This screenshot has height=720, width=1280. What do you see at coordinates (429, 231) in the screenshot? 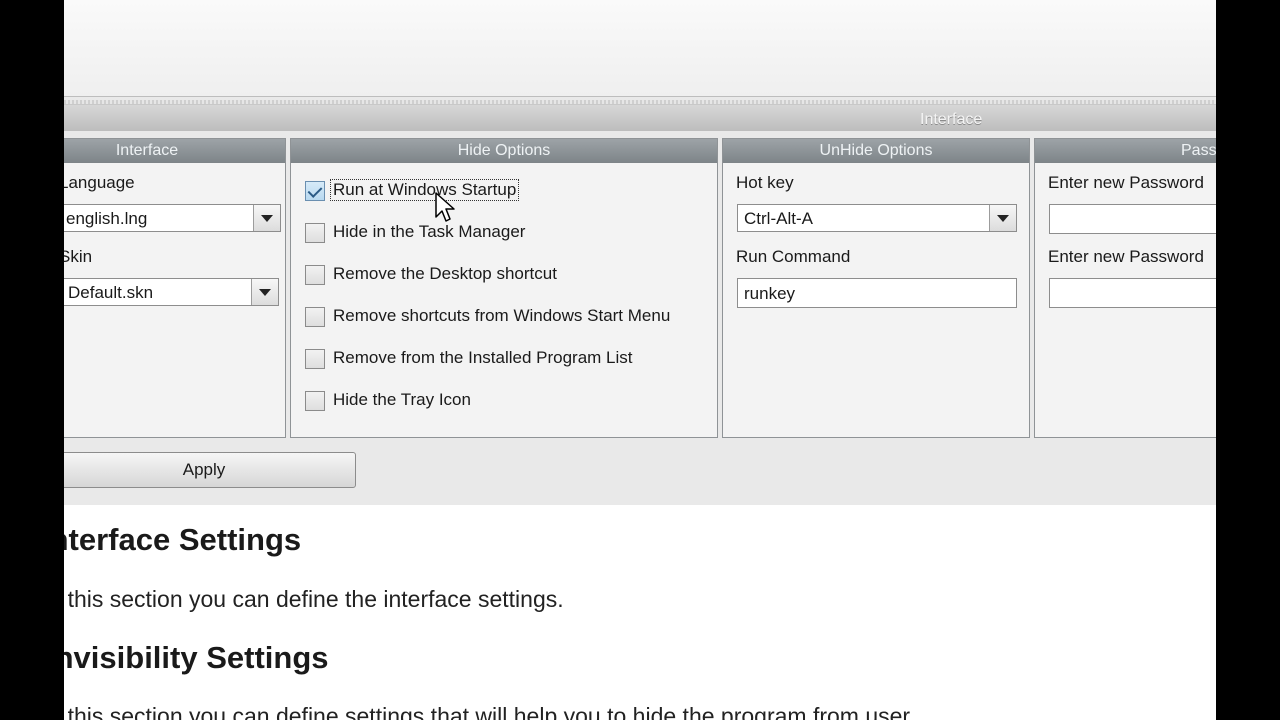
I see `option-label: Hide in the Task Manager` at bounding box center [429, 231].